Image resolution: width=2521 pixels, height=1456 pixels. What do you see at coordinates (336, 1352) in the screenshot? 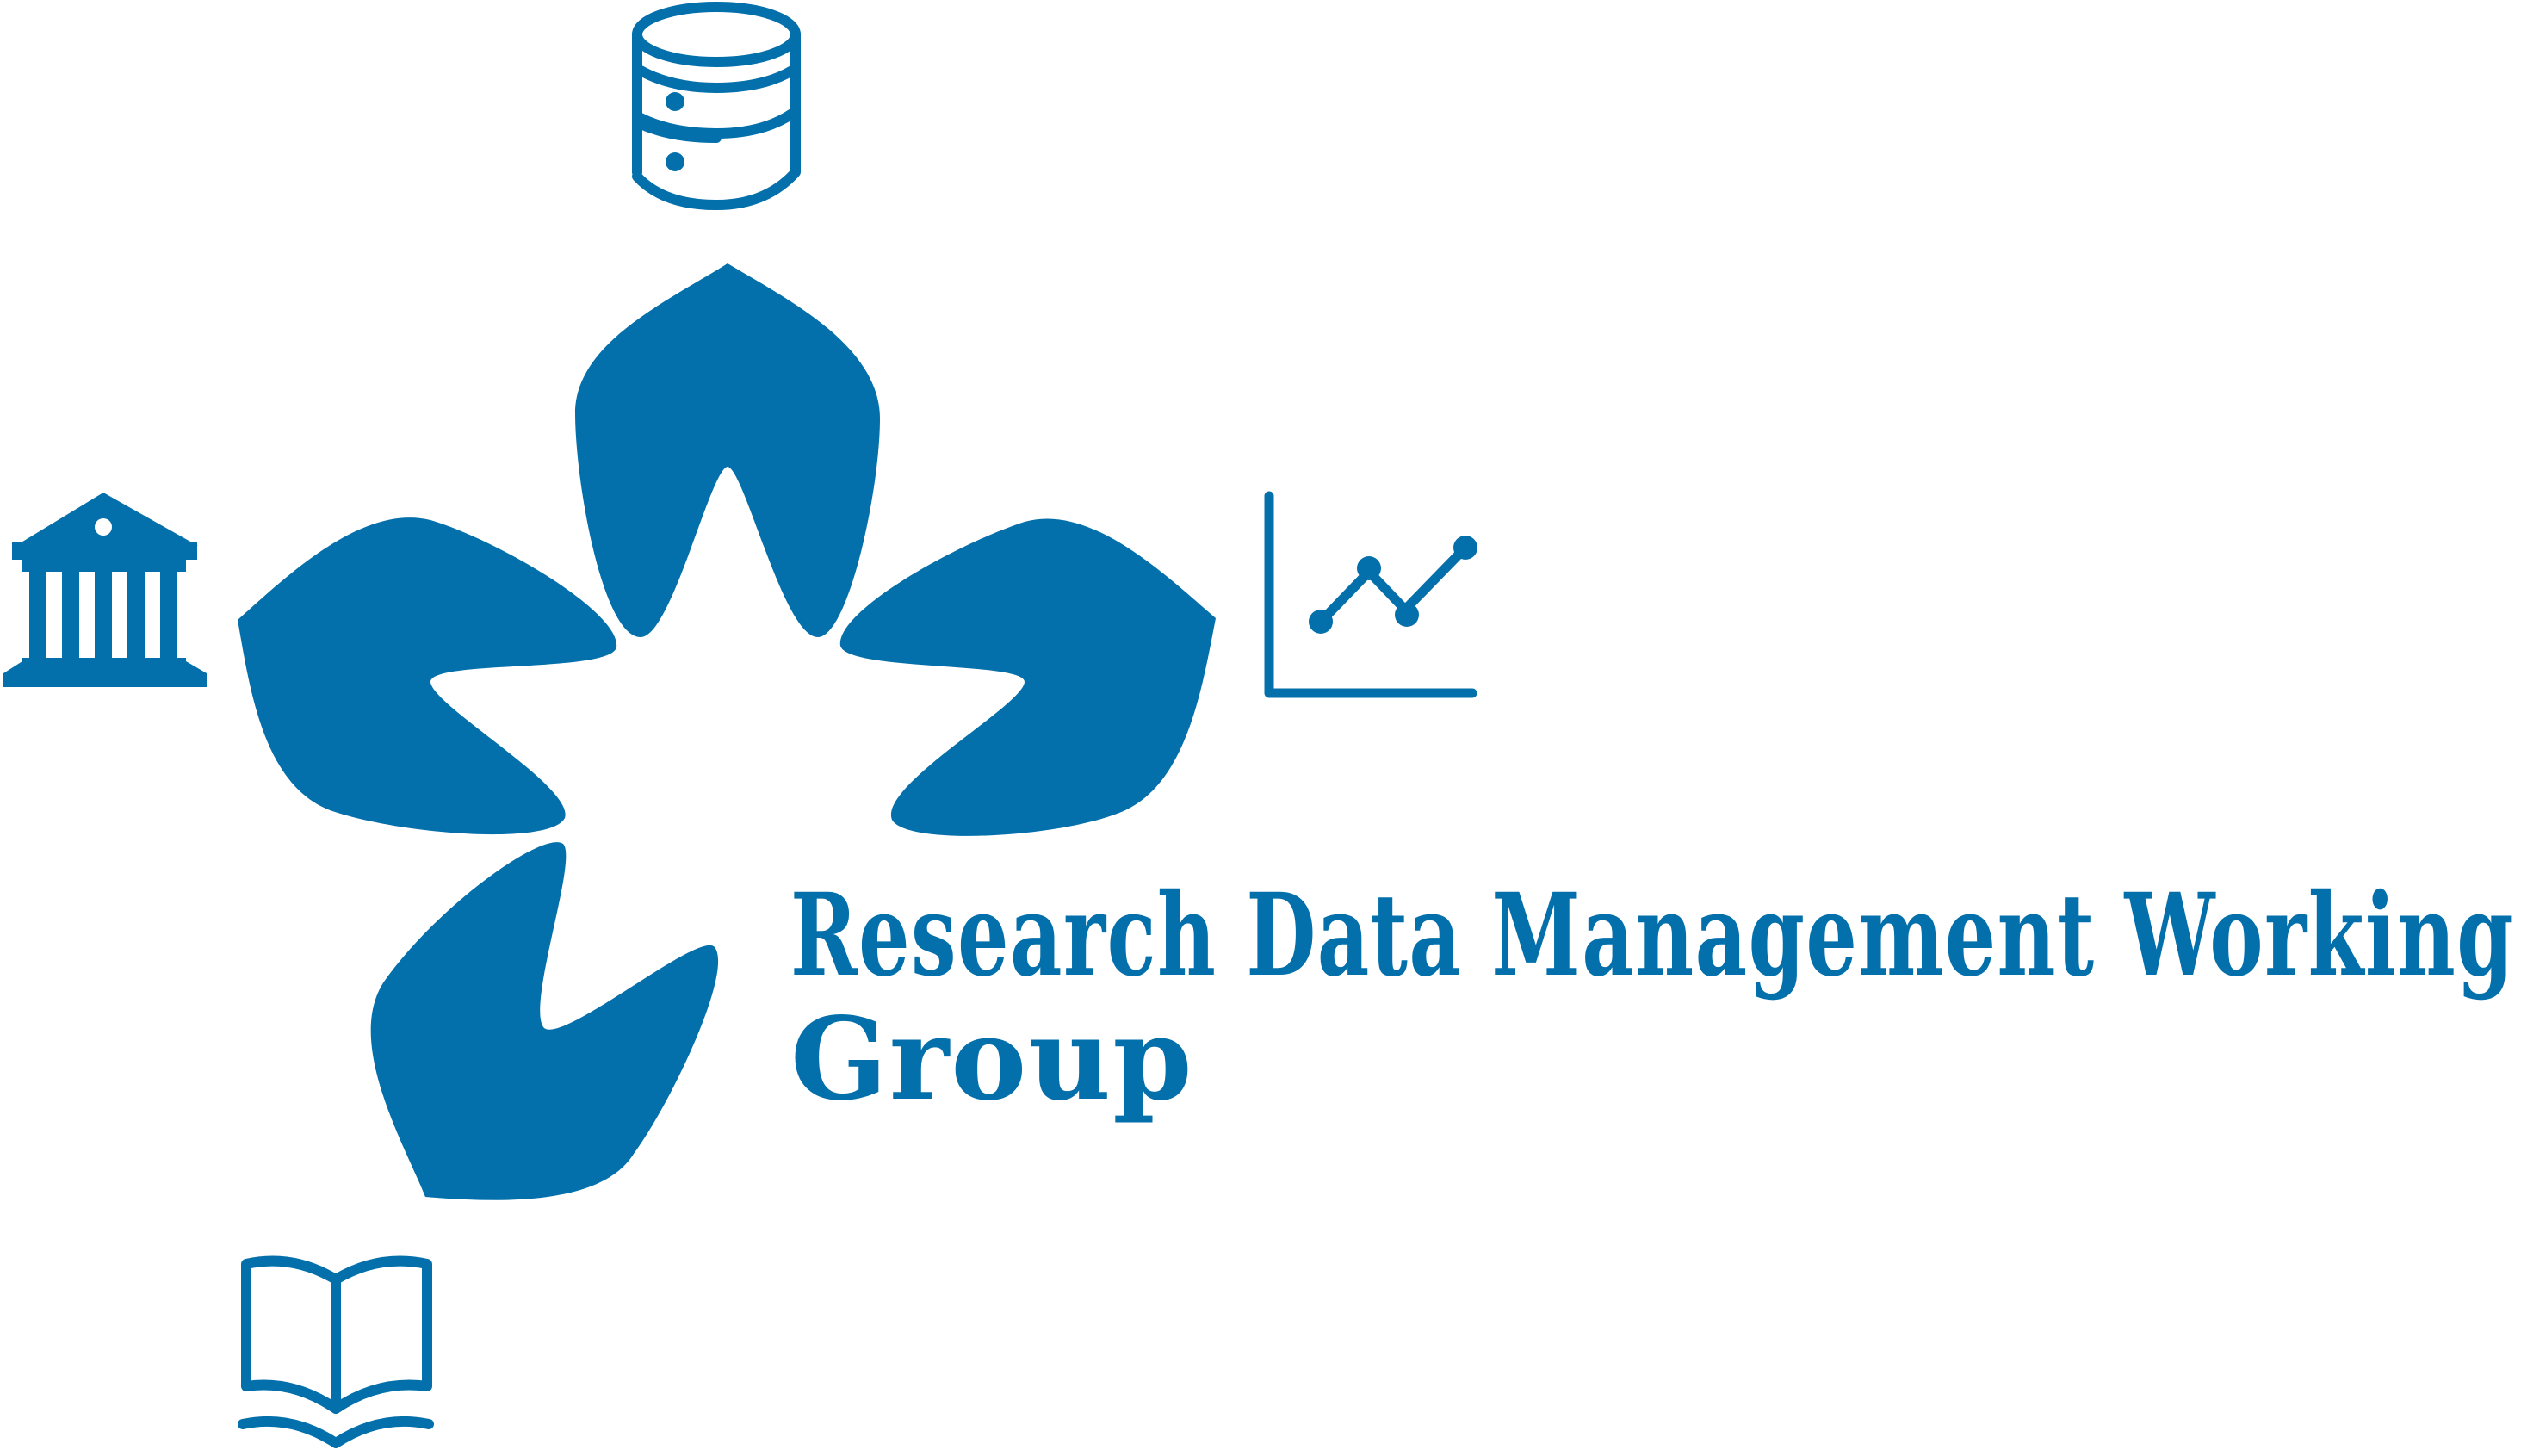
I see `open-book-icon` at bounding box center [336, 1352].